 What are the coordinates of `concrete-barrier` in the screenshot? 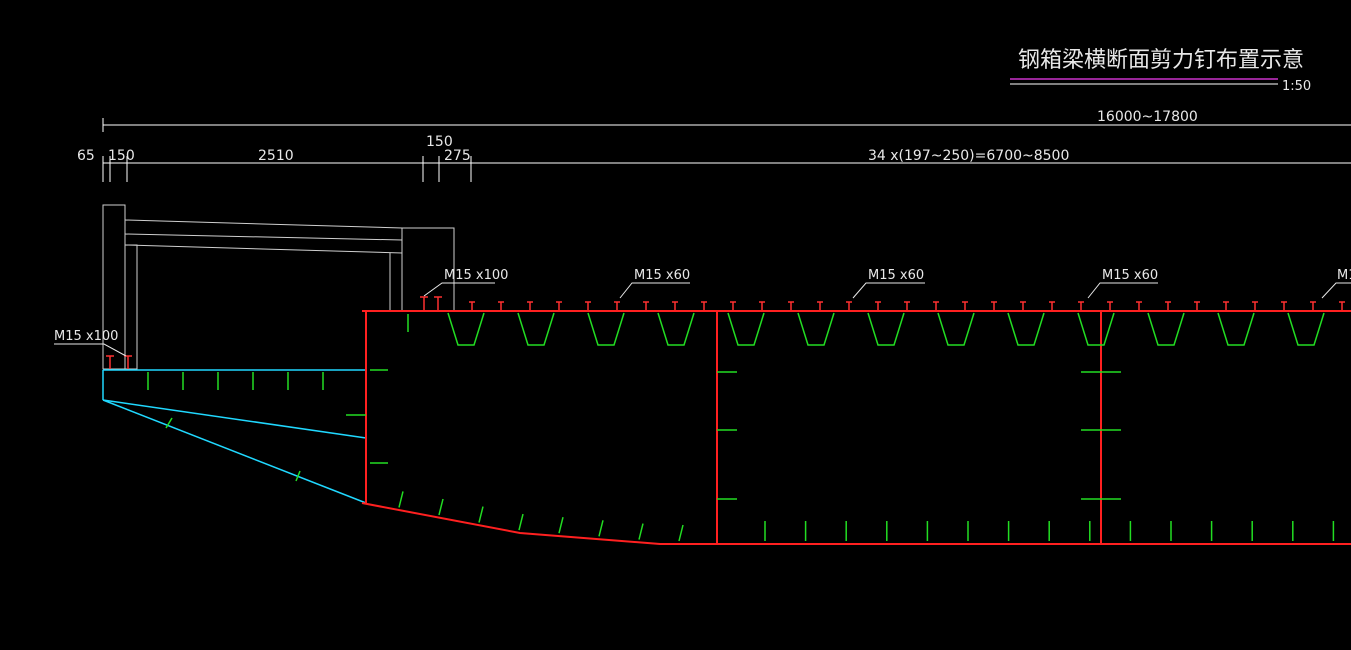 It's located at (278, 287).